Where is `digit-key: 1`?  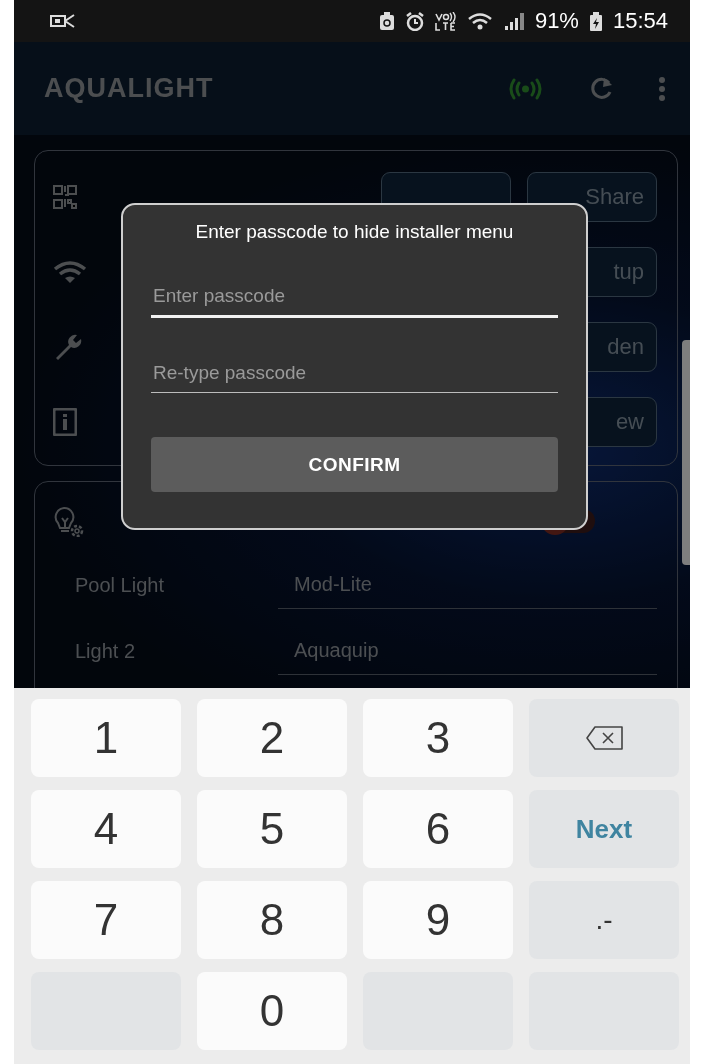 digit-key: 1 is located at coordinates (106, 738).